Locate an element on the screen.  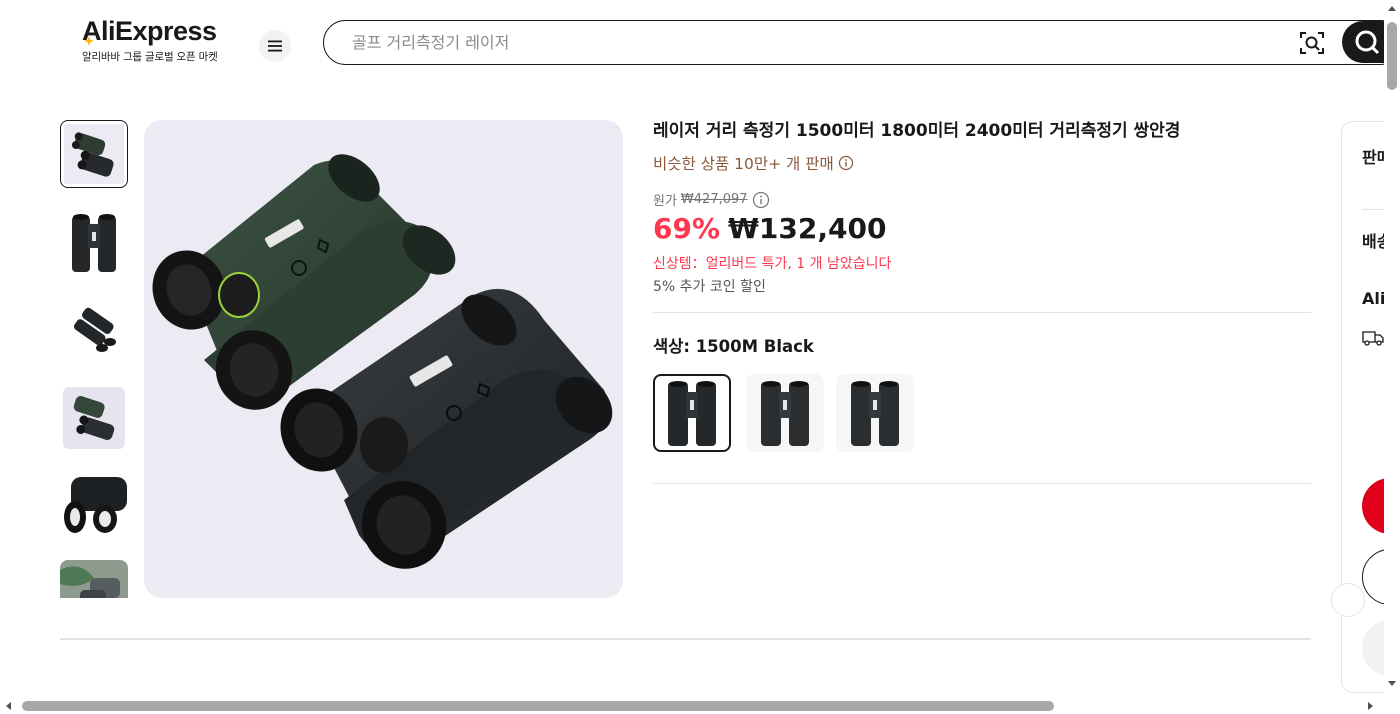
panel-ali-label: Ali is located at coordinates (1374, 298).